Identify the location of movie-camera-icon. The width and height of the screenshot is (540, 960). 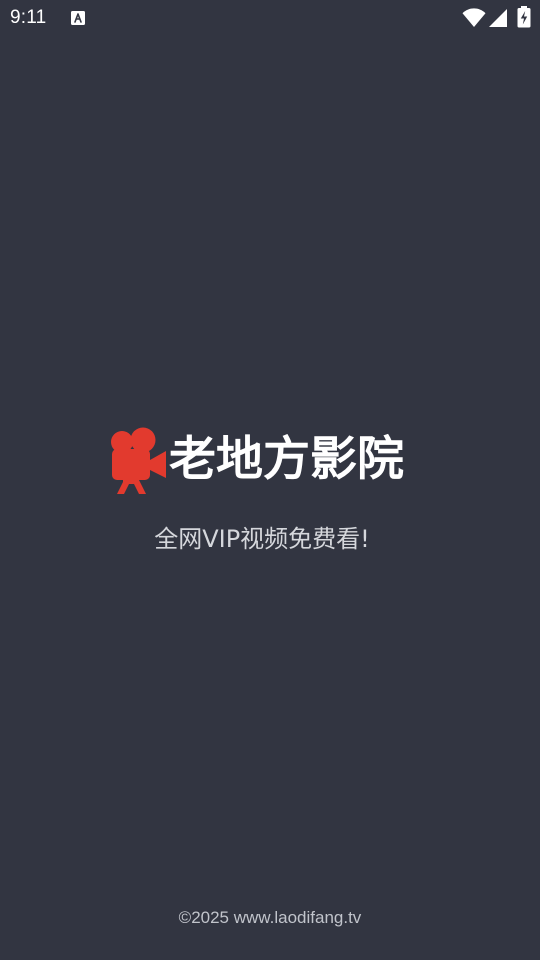
(138, 460).